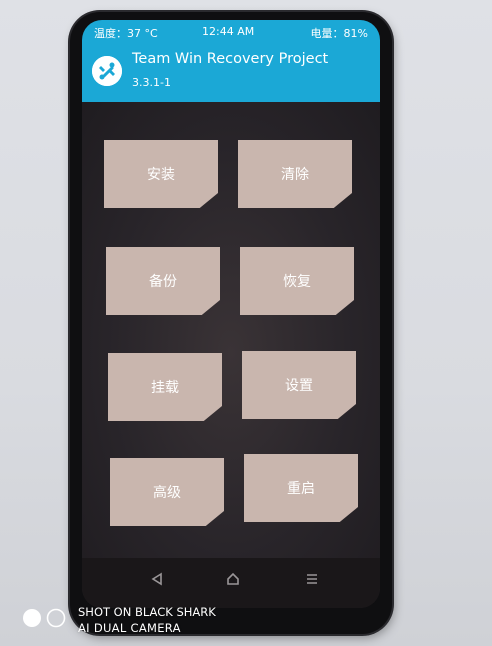 The height and width of the screenshot is (646, 492). What do you see at coordinates (230, 59) in the screenshot?
I see `app-title: Team Win Recovery Project` at bounding box center [230, 59].